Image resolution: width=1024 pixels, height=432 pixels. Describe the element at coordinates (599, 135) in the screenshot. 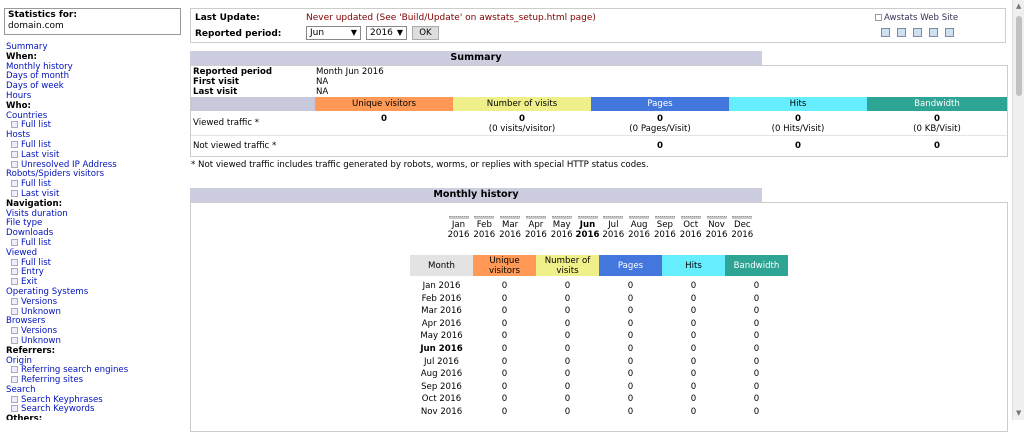

I see `row-divider` at that location.